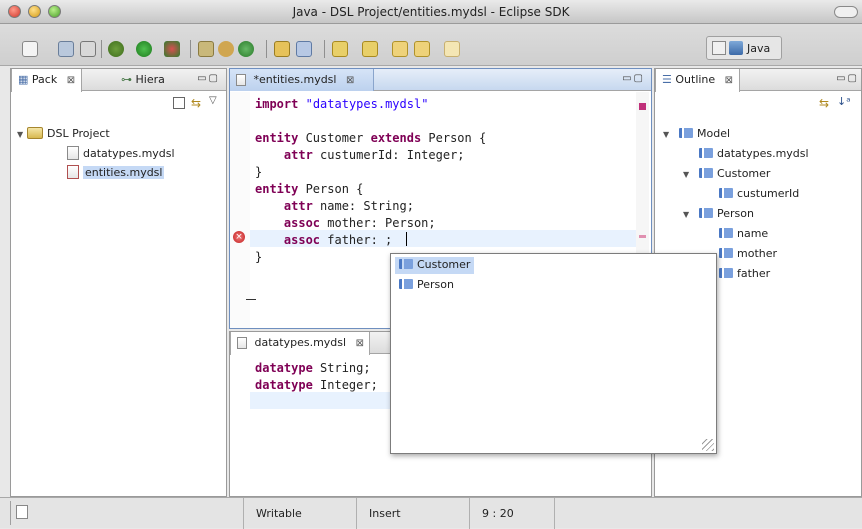 Image resolution: width=862 pixels, height=529 pixels. I want to click on project-folder-icon, so click(35, 133).